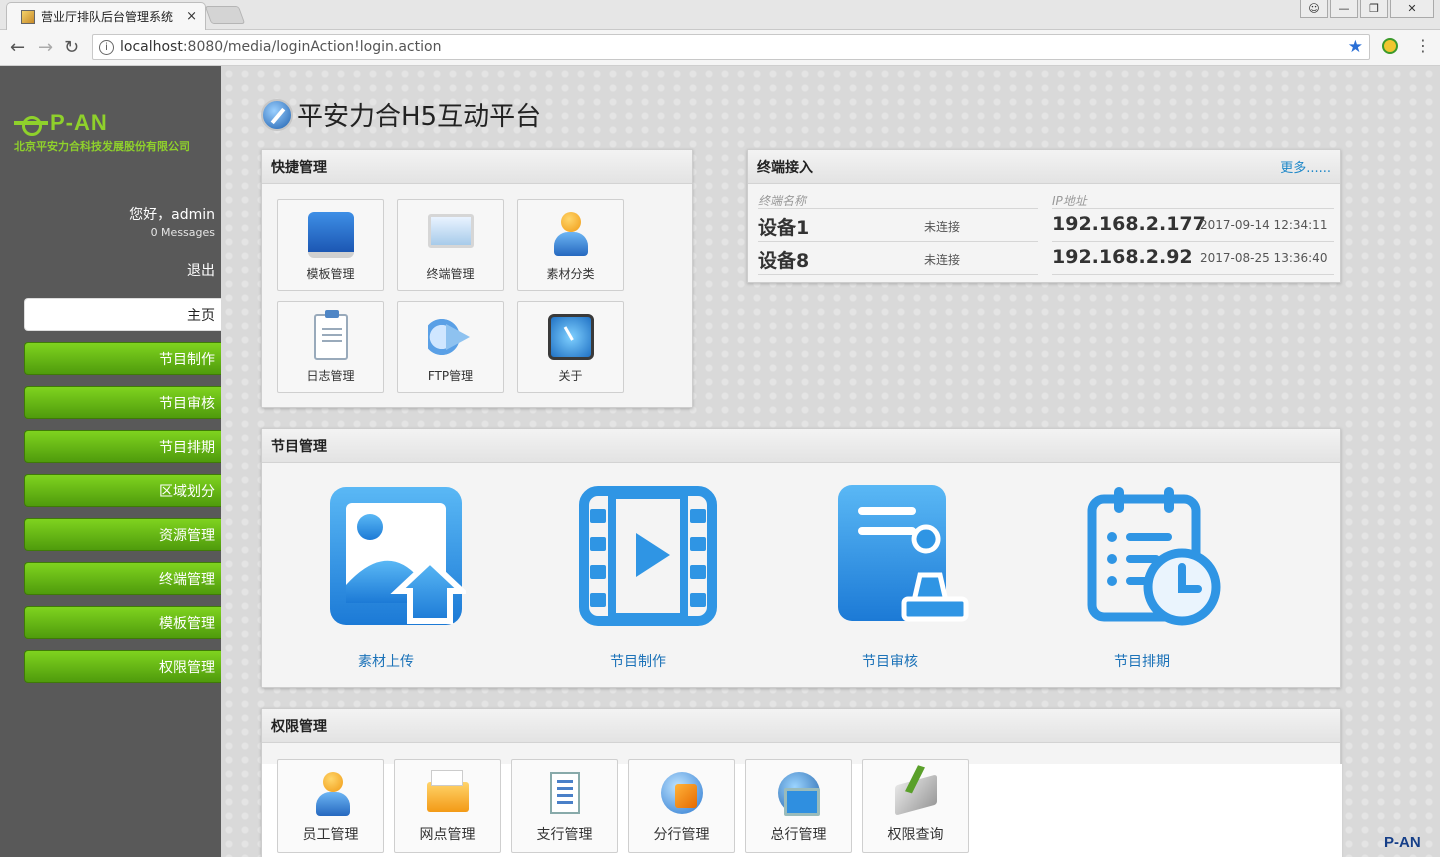 This screenshot has width=1440, height=857. I want to click on new-tab-button, so click(225, 15).